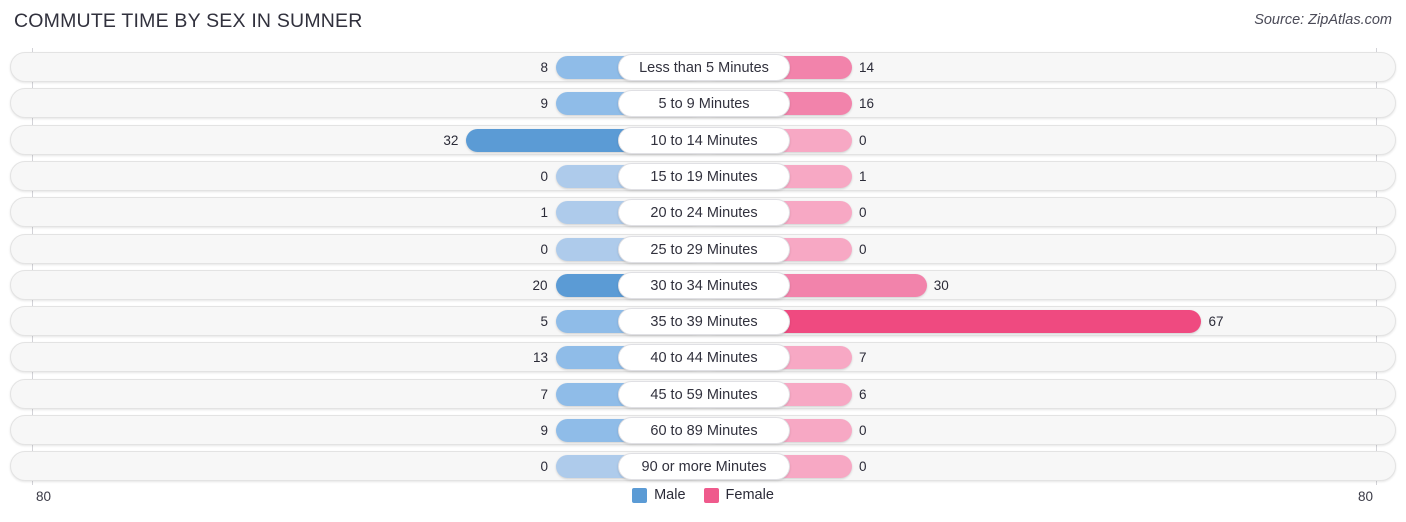 The height and width of the screenshot is (522, 1406). What do you see at coordinates (749, 495) in the screenshot?
I see `legend-label: Female` at bounding box center [749, 495].